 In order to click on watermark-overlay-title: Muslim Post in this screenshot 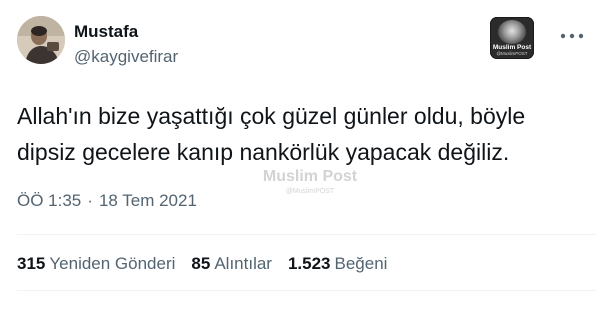, I will do `click(310, 176)`.